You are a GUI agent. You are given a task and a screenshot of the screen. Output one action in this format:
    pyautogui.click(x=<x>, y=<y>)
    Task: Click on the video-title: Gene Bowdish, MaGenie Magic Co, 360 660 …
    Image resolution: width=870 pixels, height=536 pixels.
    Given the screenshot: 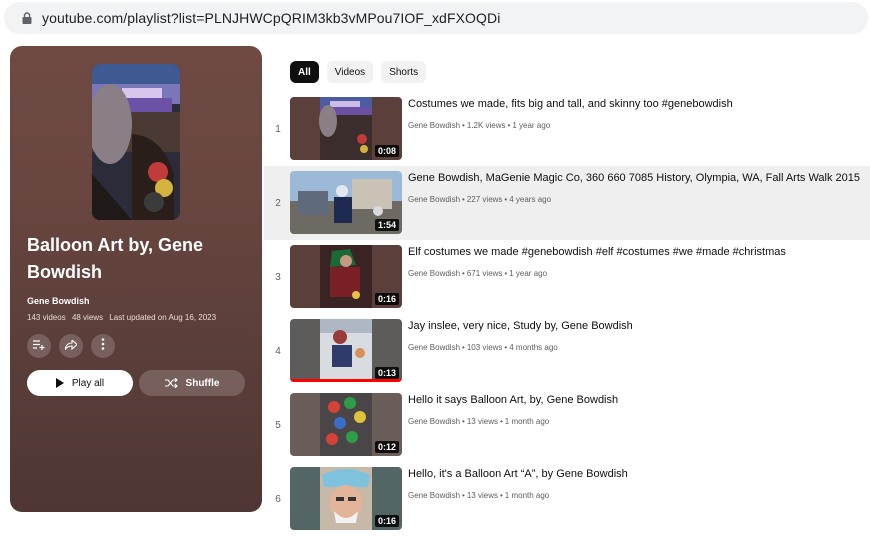 What is the action you would take?
    pyautogui.click(x=638, y=178)
    